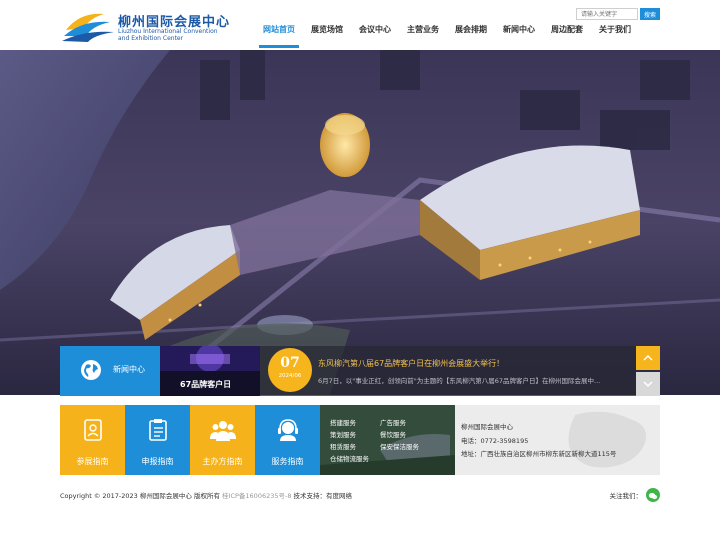 This screenshot has width=720, height=540. What do you see at coordinates (256, 496) in the screenshot?
I see `icp-license-link: 桂ICP备16006235号-8` at bounding box center [256, 496].